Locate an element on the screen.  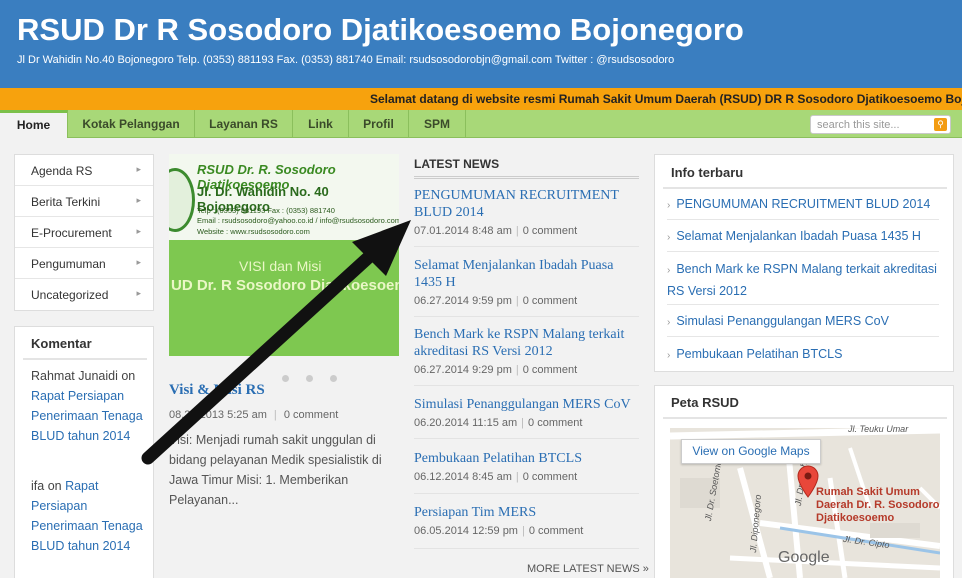
peta-title: Peta RSUD is located at coordinates (705, 402).